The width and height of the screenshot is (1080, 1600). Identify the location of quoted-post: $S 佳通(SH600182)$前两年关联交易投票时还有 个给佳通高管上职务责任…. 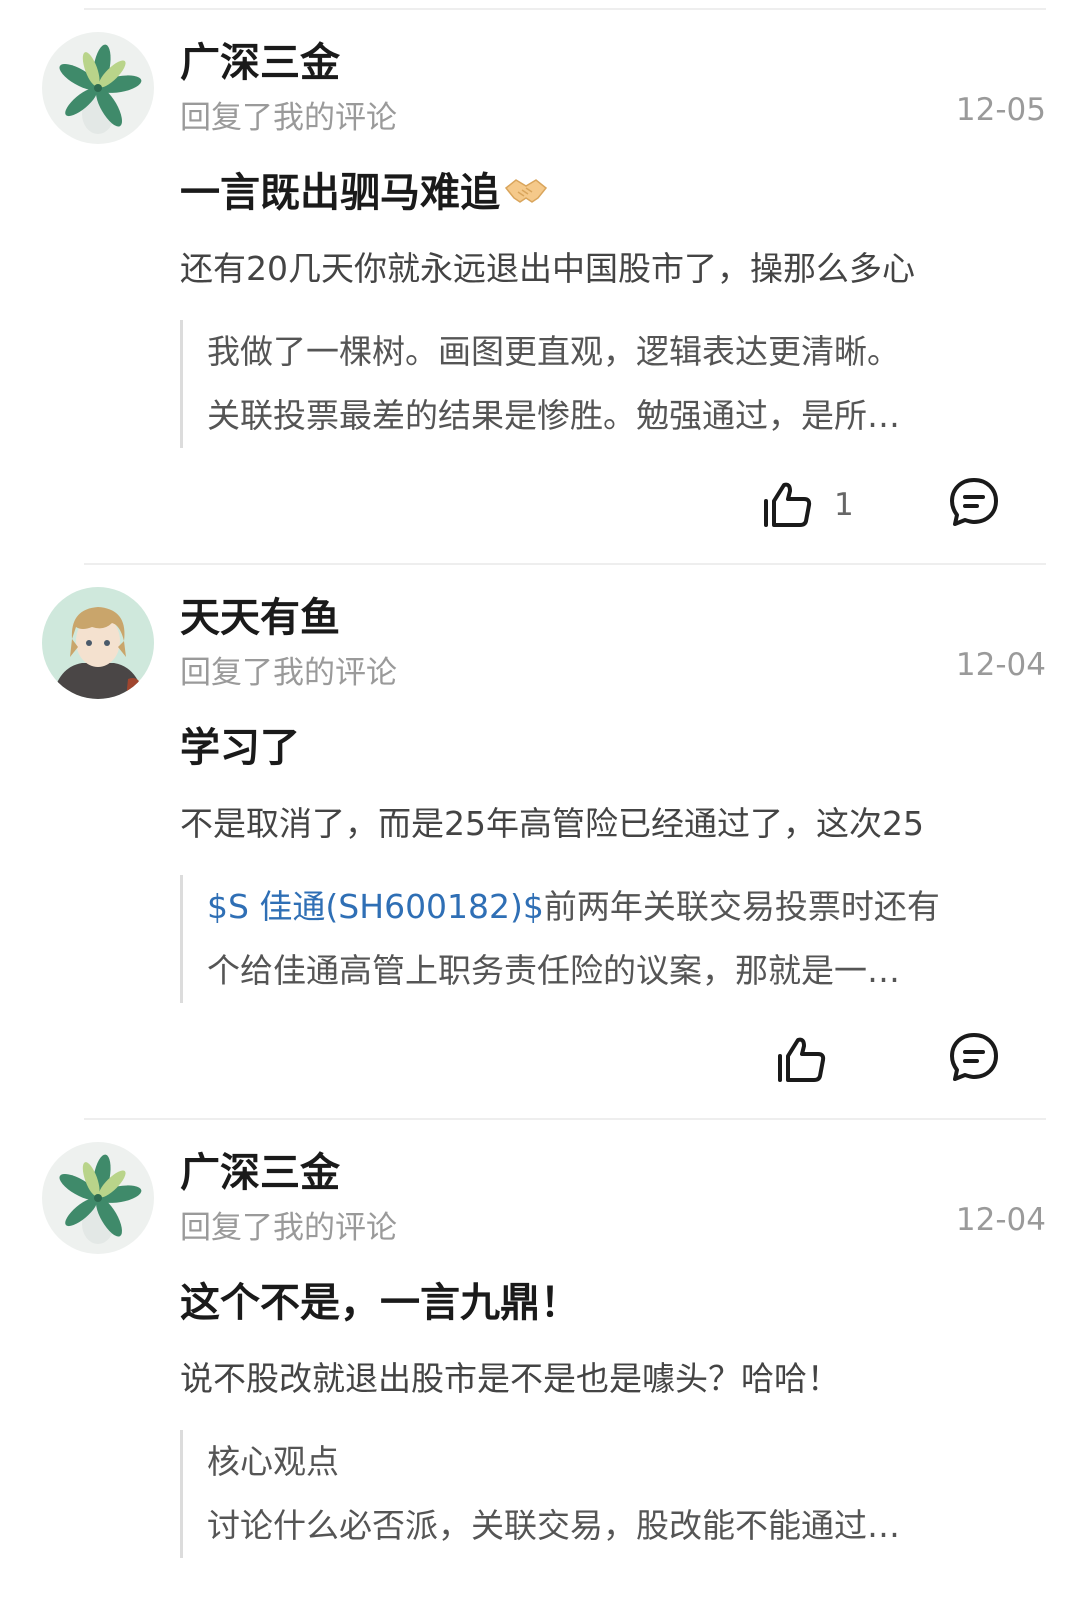
(608, 939).